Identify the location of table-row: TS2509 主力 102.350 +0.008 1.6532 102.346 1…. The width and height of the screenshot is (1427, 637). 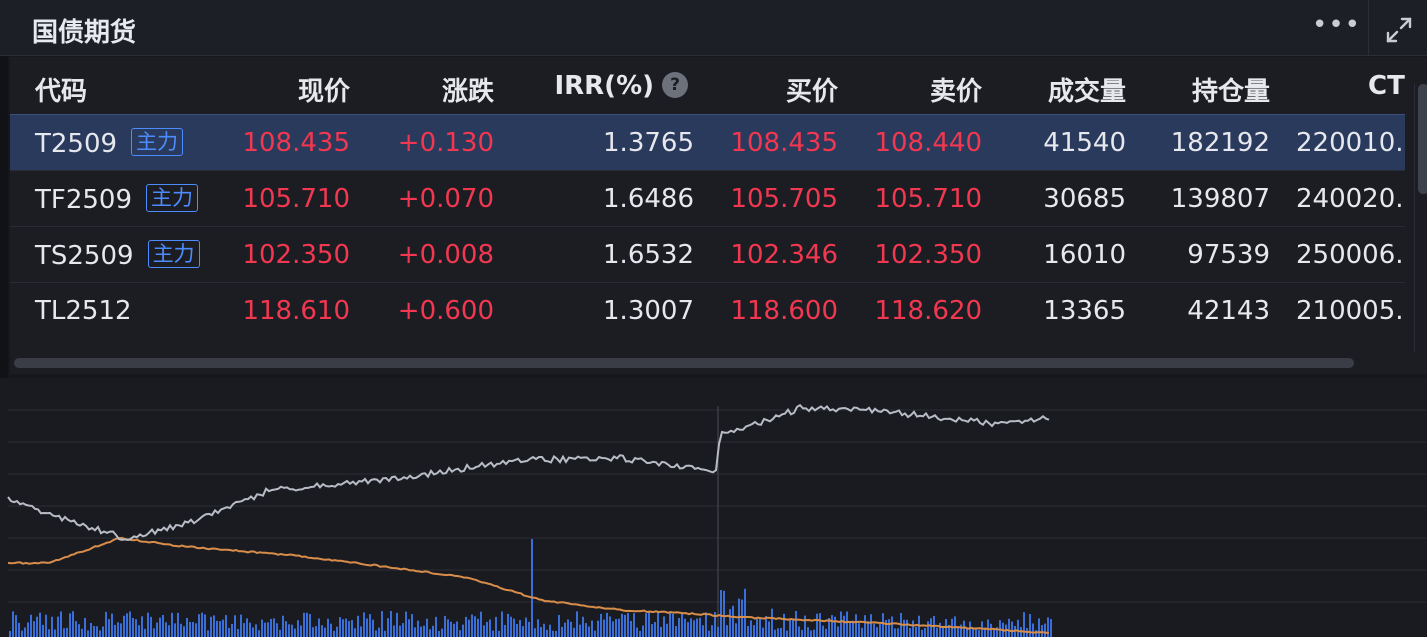
(707, 254).